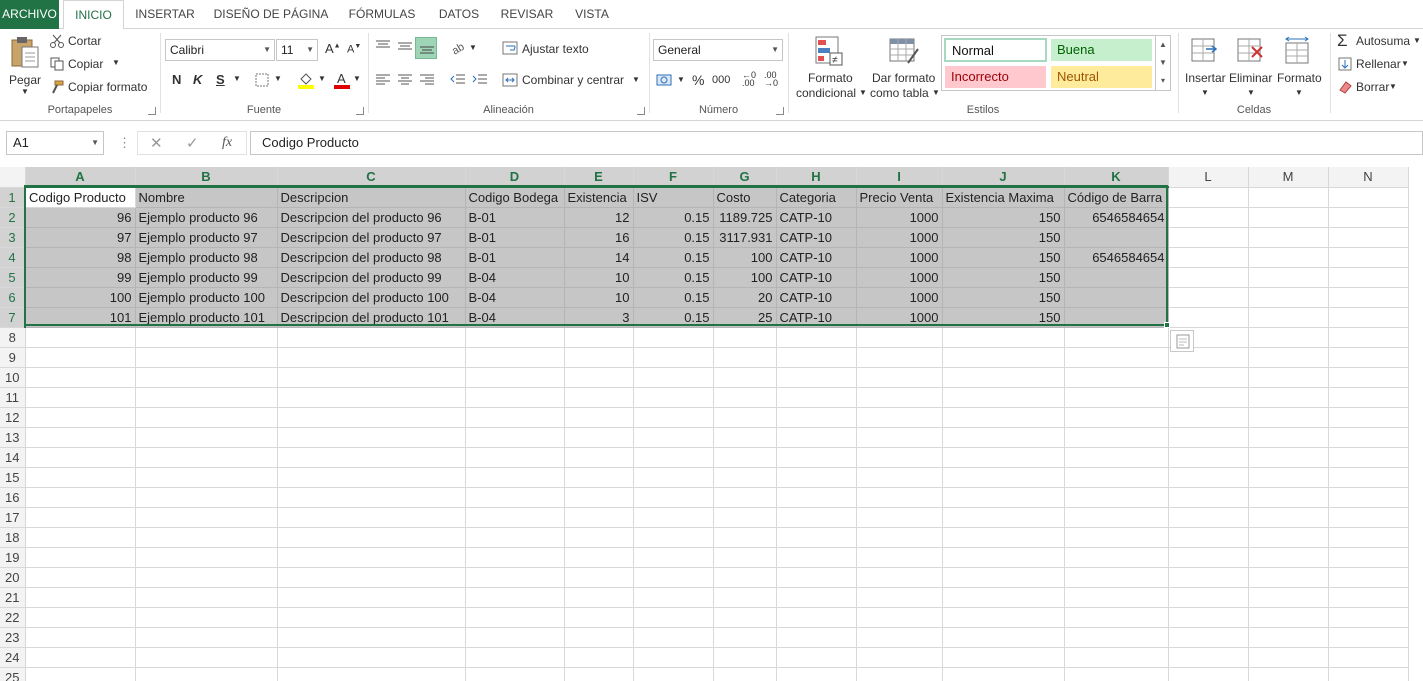 The image size is (1423, 681). I want to click on cell: Nombre, so click(206, 197).